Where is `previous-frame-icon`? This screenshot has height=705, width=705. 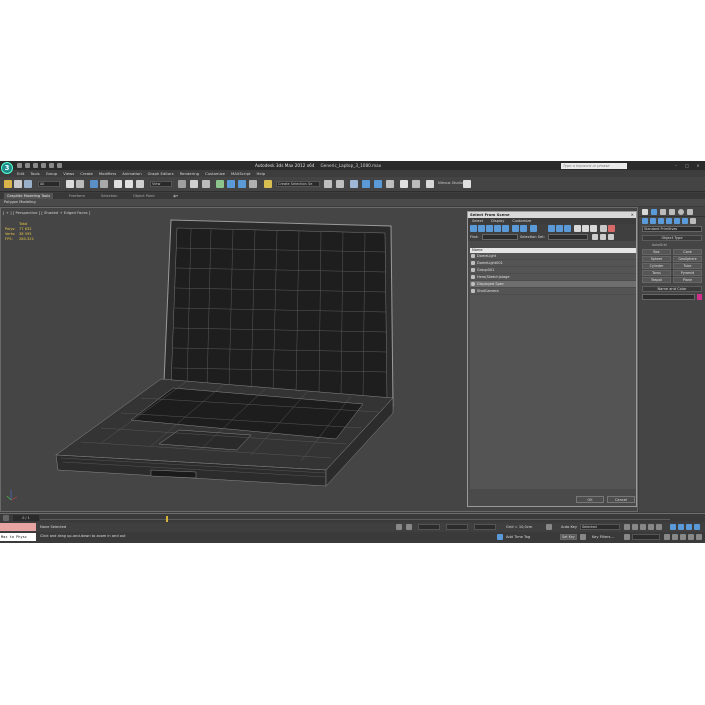 previous-frame-icon is located at coordinates (635, 527).